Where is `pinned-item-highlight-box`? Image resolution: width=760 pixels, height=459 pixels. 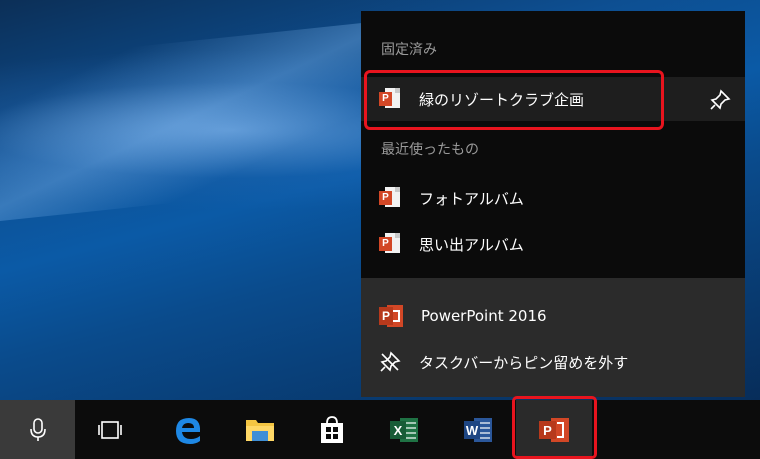 pinned-item-highlight-box is located at coordinates (514, 100).